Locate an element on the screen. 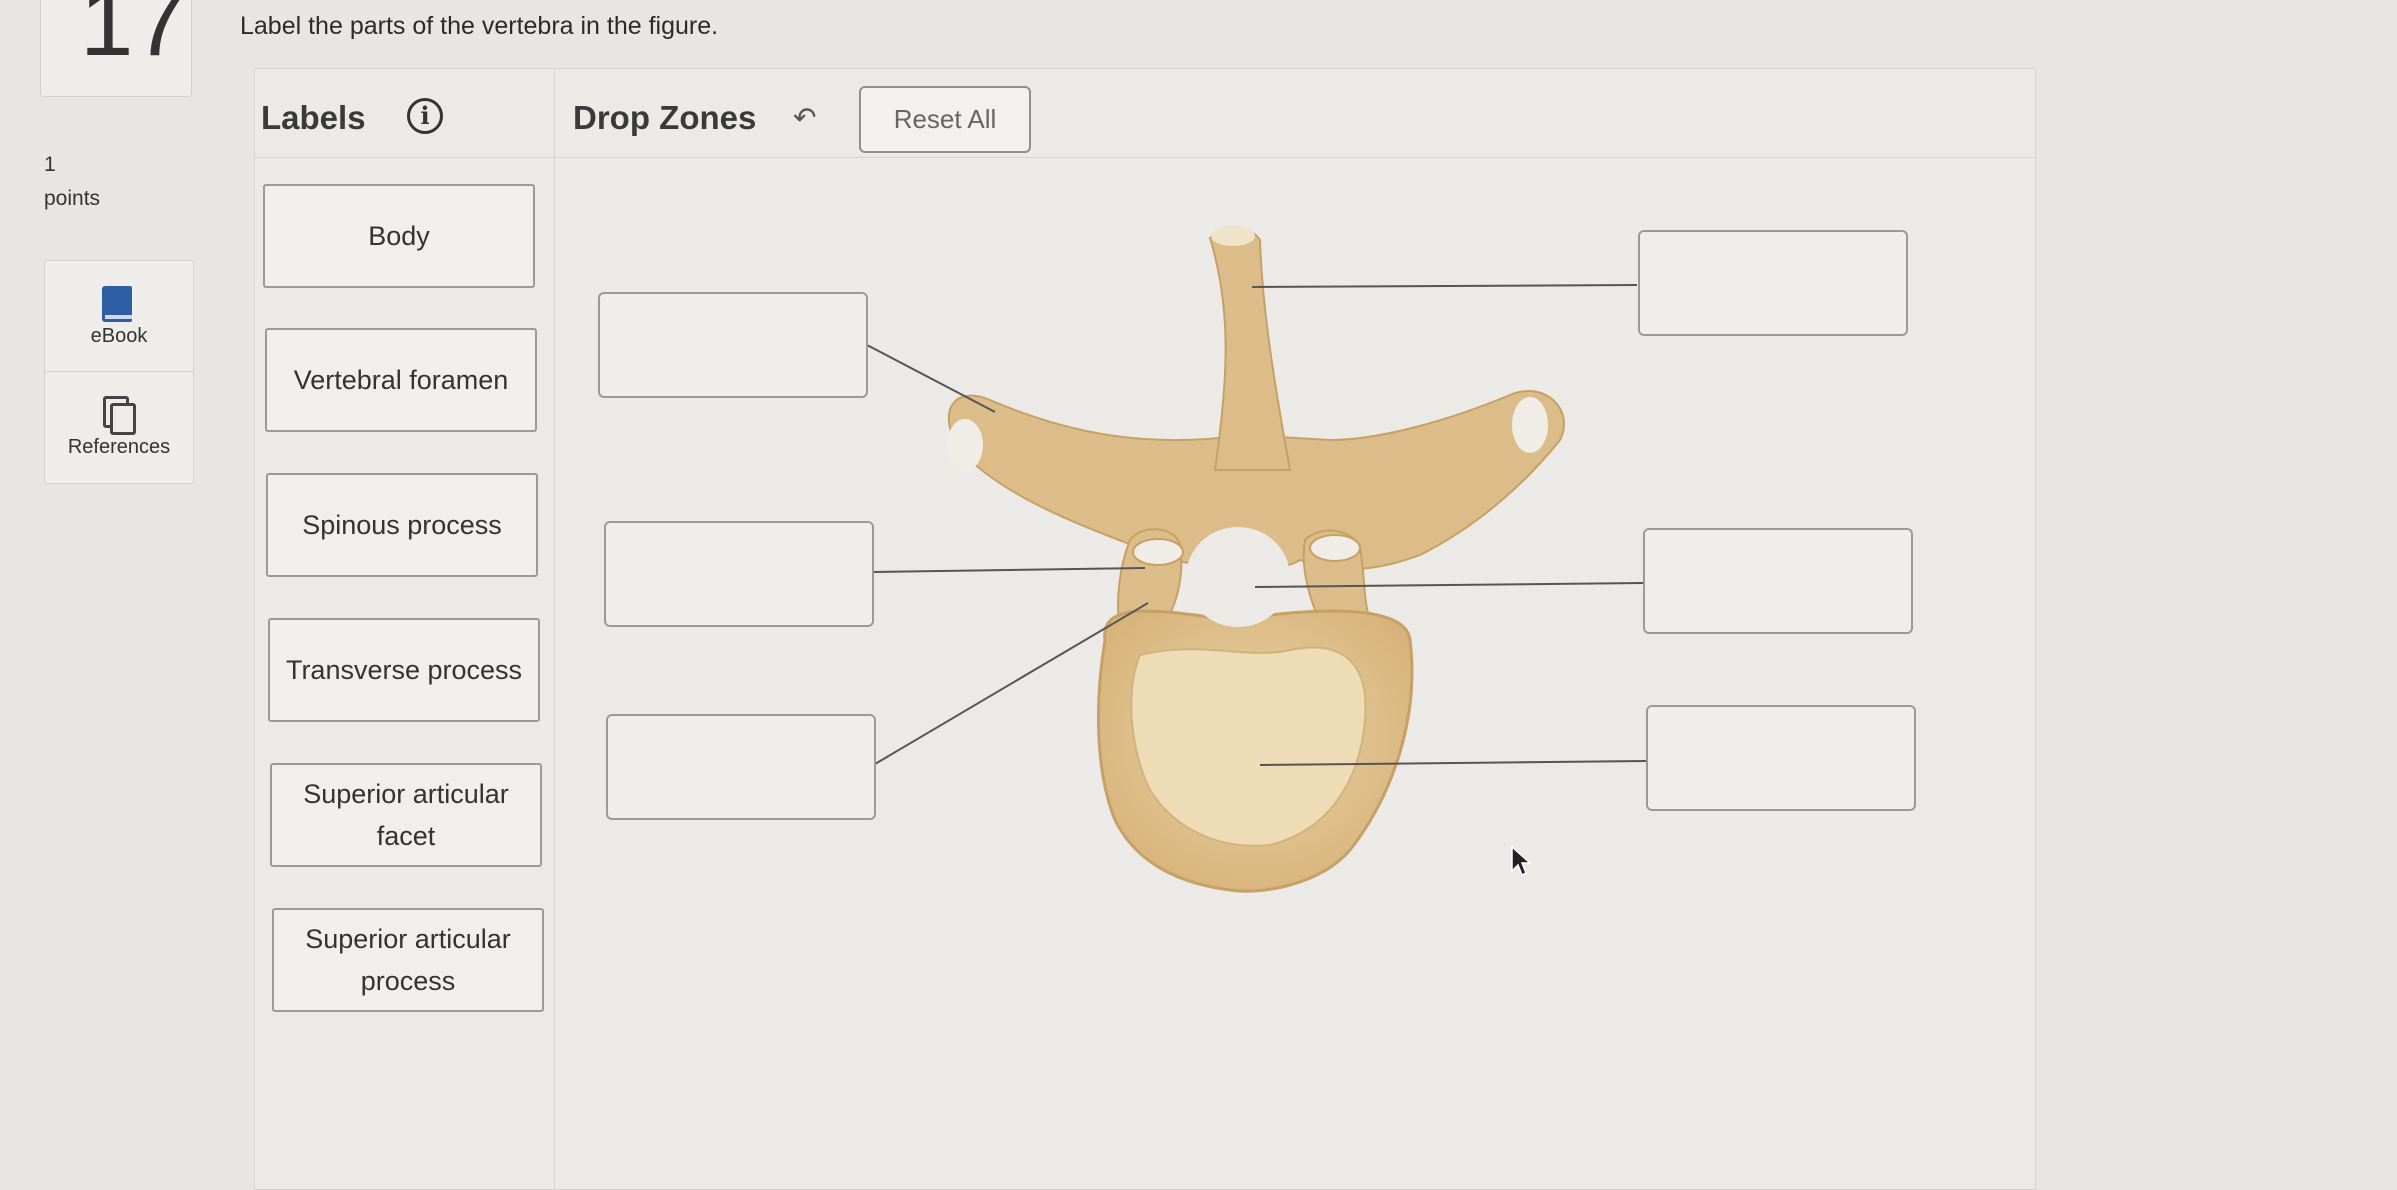 The image size is (2397, 1190). label-card-transverse-process: Transverse process is located at coordinates (404, 670).